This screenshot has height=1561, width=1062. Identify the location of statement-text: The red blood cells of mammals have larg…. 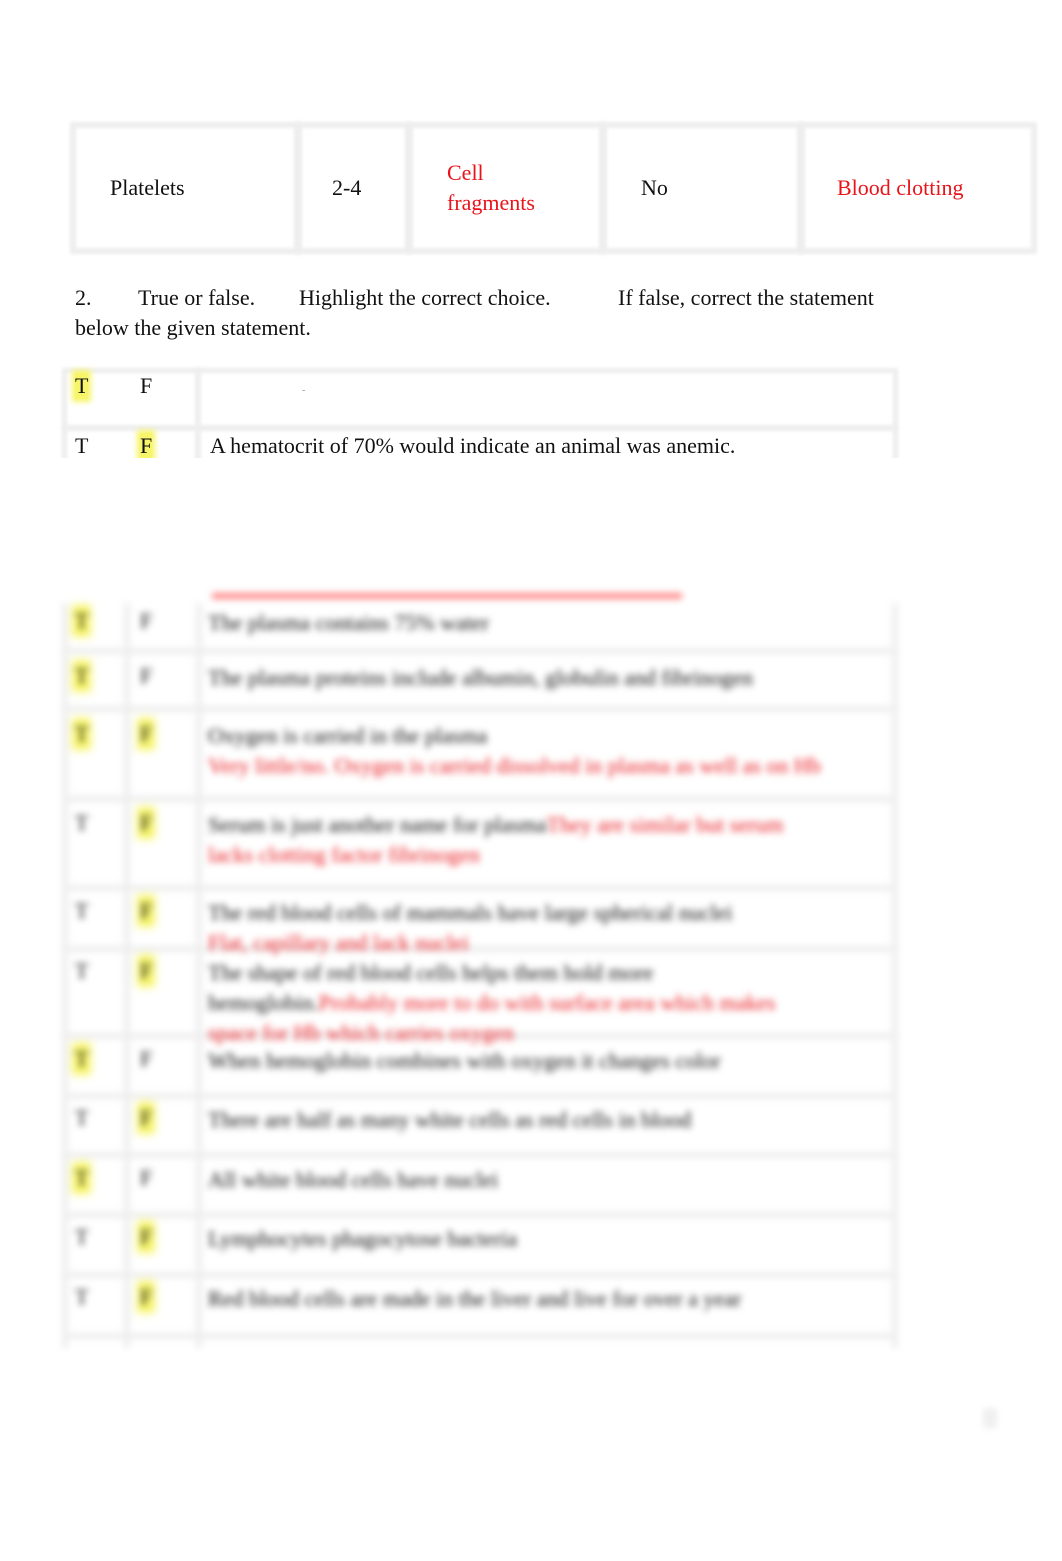
(470, 912).